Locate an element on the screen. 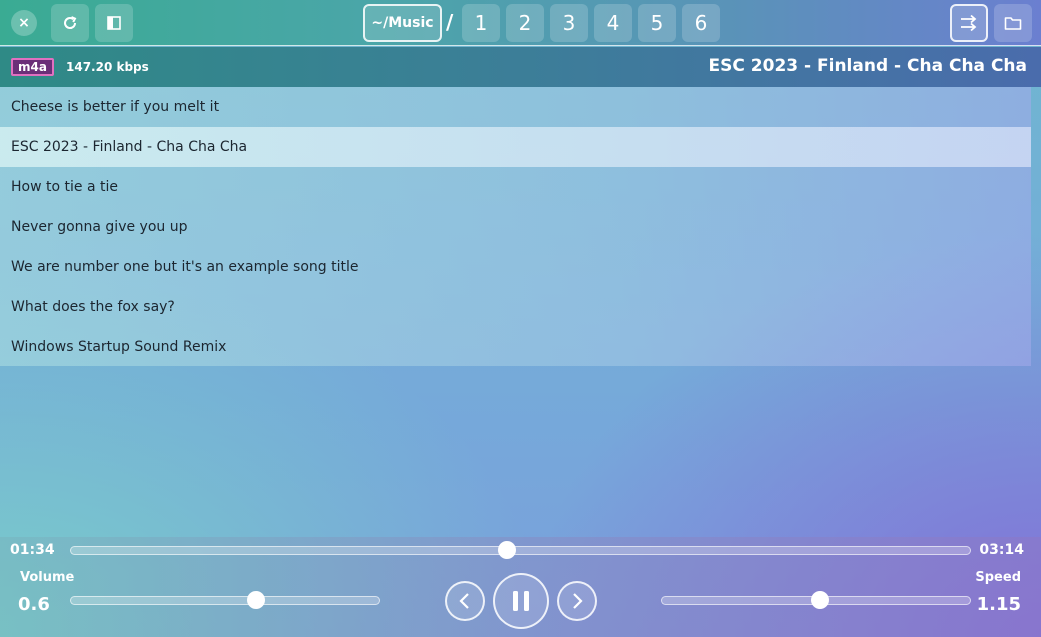 This screenshot has height=637, width=1041. open-folder-button is located at coordinates (1013, 23).